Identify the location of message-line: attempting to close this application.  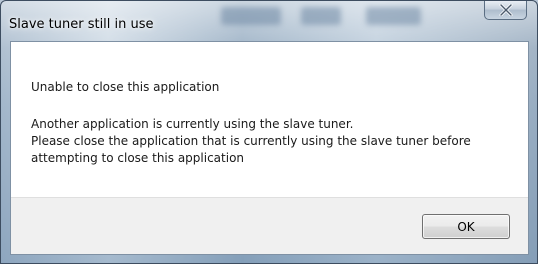
(138, 158).